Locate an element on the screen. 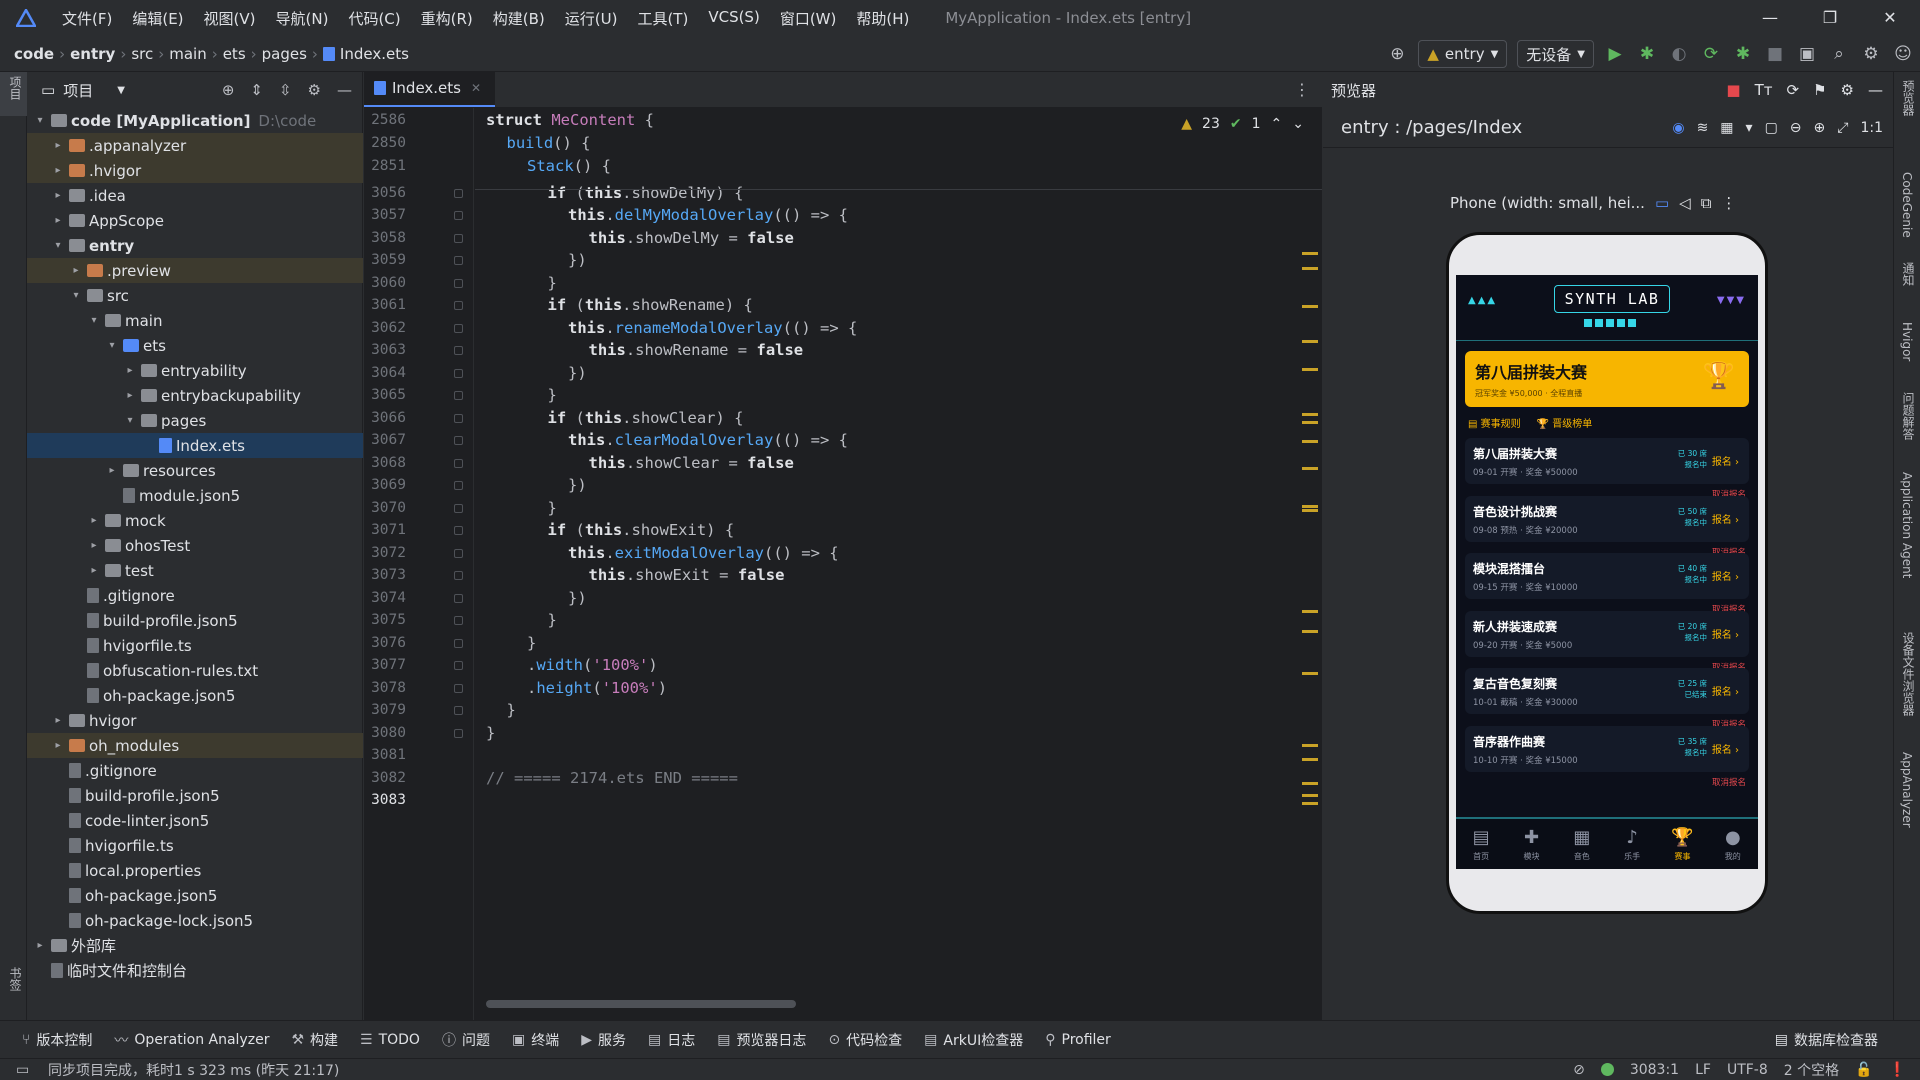 This screenshot has width=1920, height=1080. breadcrumb-item: code is located at coordinates (34, 54).